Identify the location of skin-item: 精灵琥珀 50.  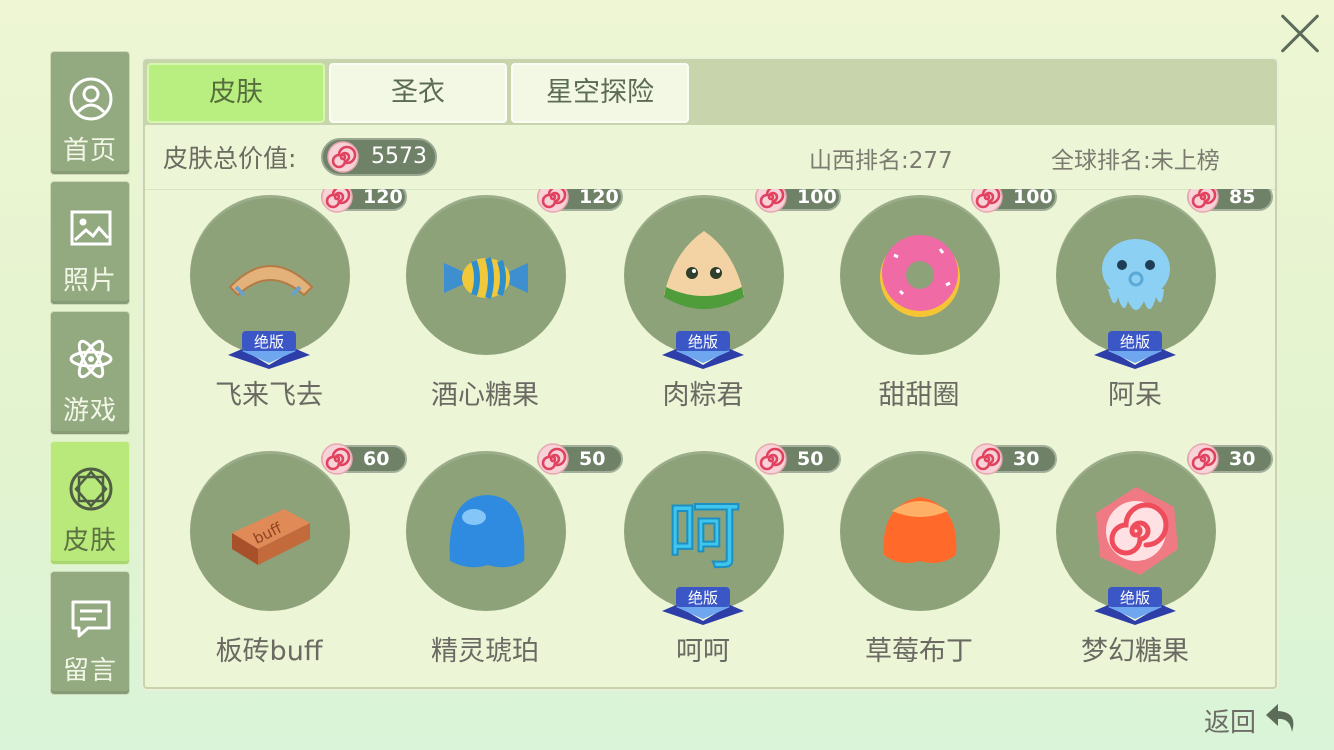
(504, 555).